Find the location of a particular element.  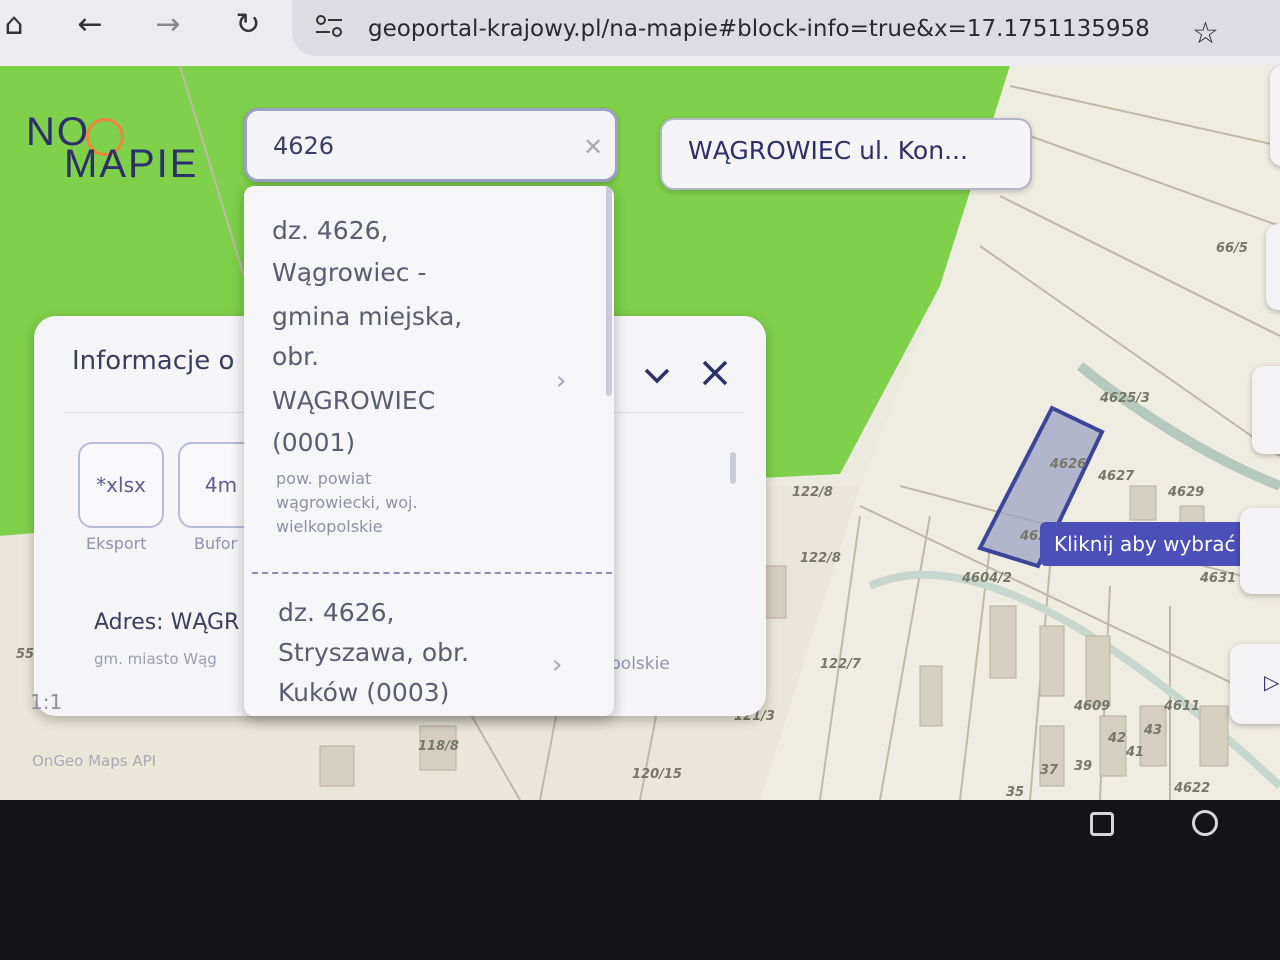

logo-text-mapie: MAPIE is located at coordinates (131, 164).